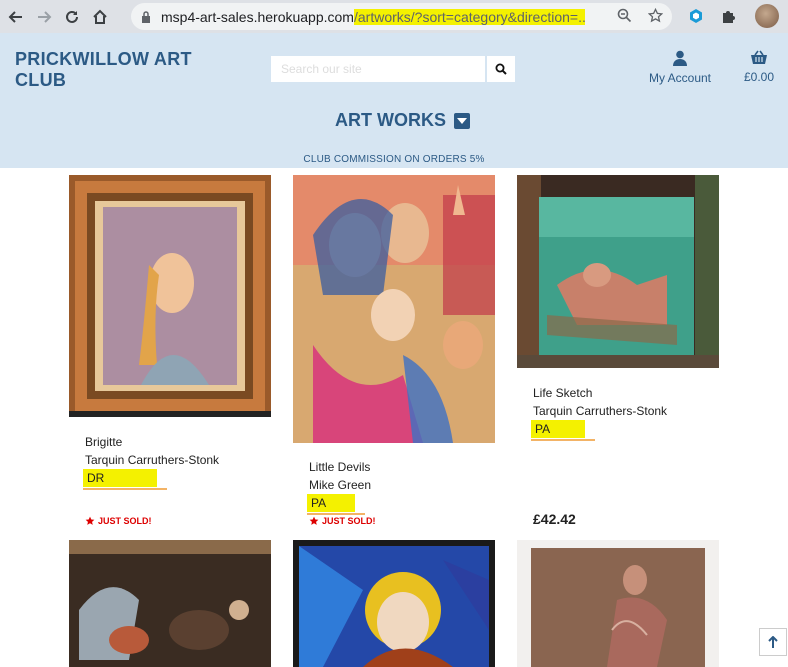 This screenshot has height=667, width=788. Describe the element at coordinates (394, 159) in the screenshot. I see `commission-banner: CLUB COMMISSION ON ORDERS 5%` at that location.